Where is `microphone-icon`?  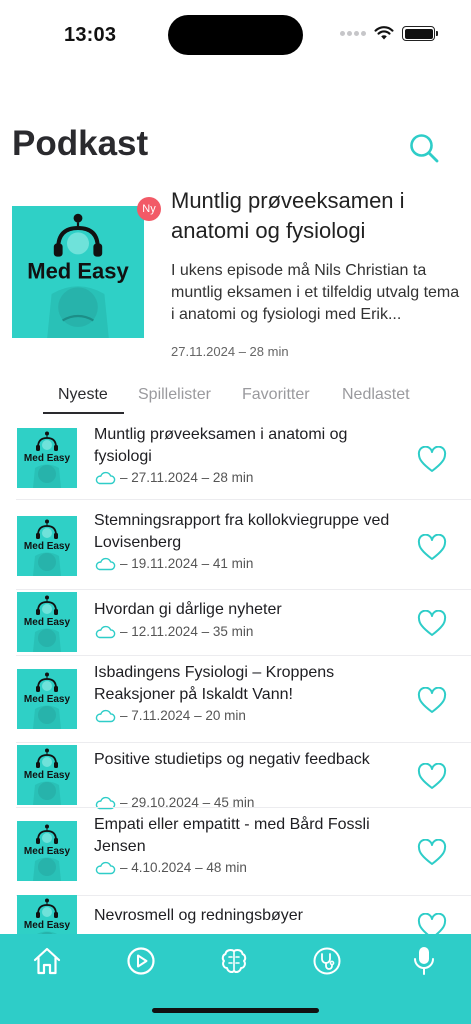
microphone-icon is located at coordinates (424, 961).